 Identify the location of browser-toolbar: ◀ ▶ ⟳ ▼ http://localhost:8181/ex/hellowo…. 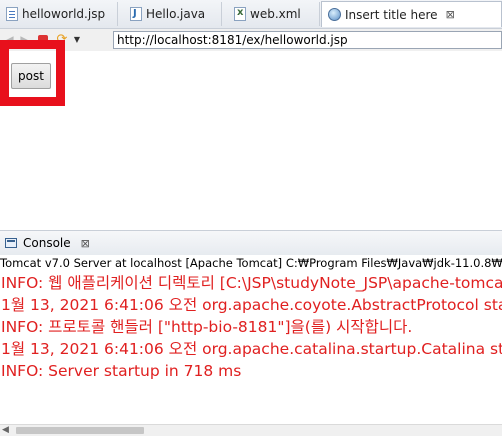
(251, 40).